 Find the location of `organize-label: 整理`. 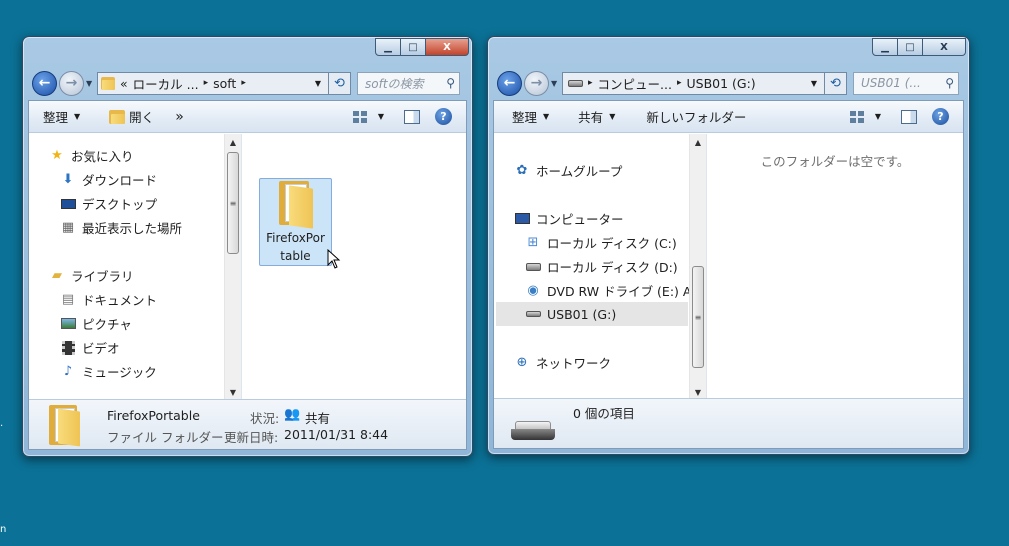

organize-label: 整理 is located at coordinates (525, 117).